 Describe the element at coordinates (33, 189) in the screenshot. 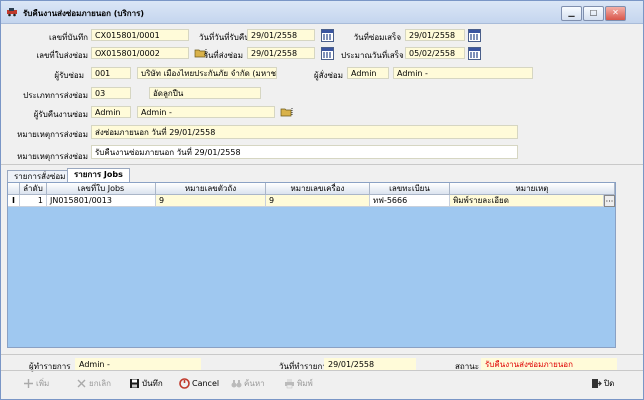

I see `column-header: ลำดับ` at that location.